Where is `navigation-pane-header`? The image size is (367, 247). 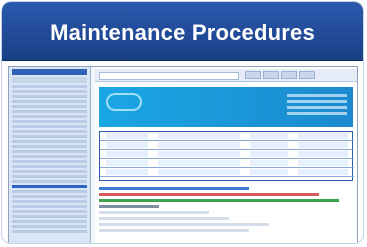 navigation-pane-header is located at coordinates (49, 72).